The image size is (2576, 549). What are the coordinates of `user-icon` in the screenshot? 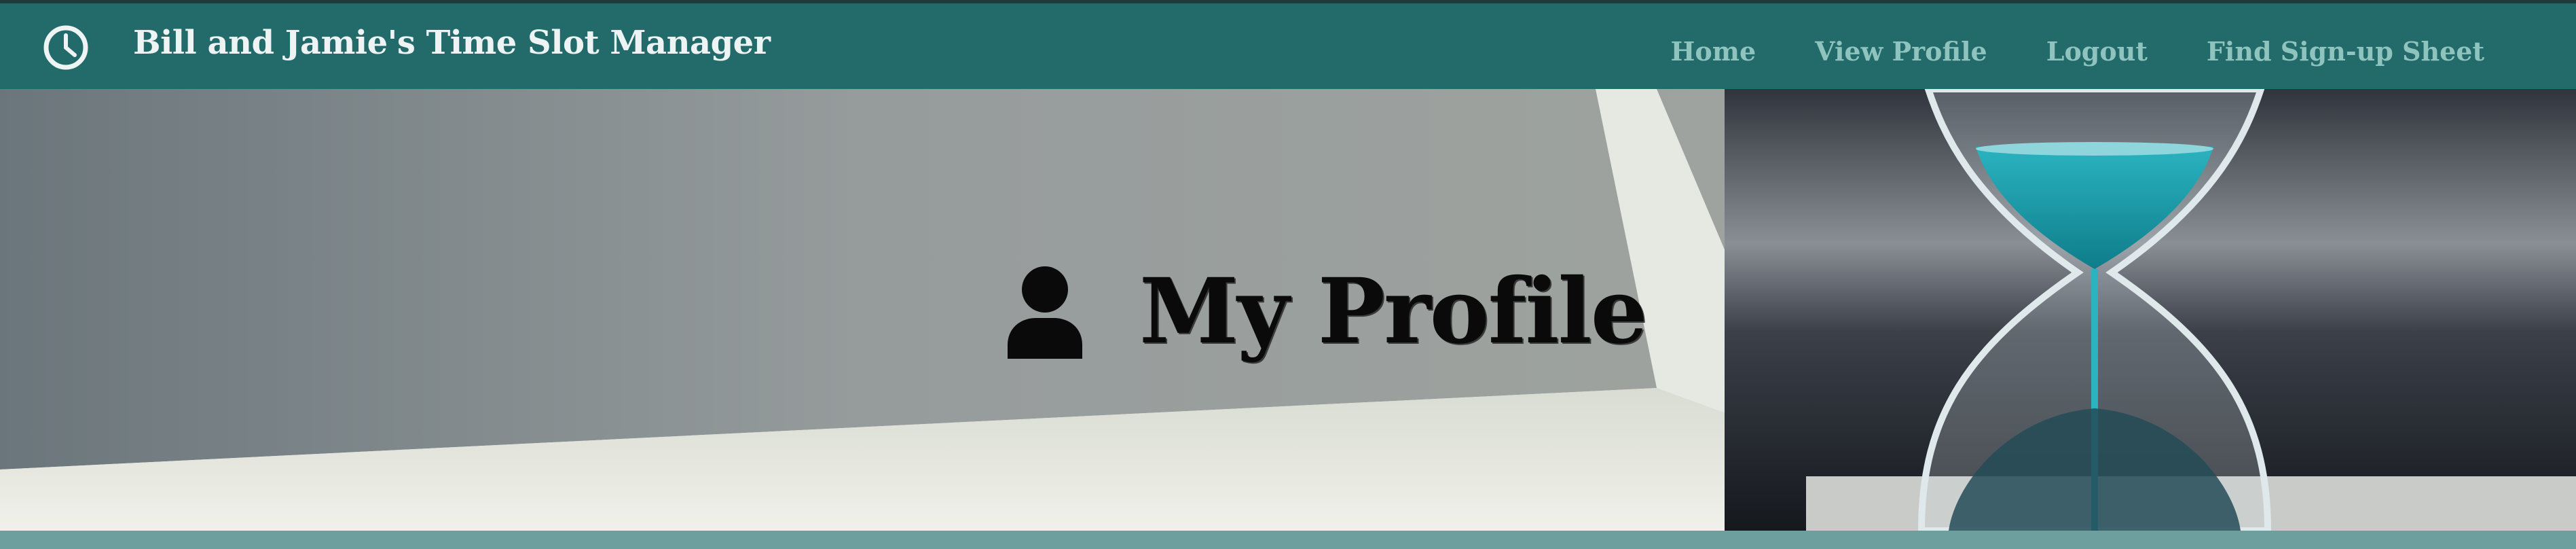 It's located at (1045, 313).